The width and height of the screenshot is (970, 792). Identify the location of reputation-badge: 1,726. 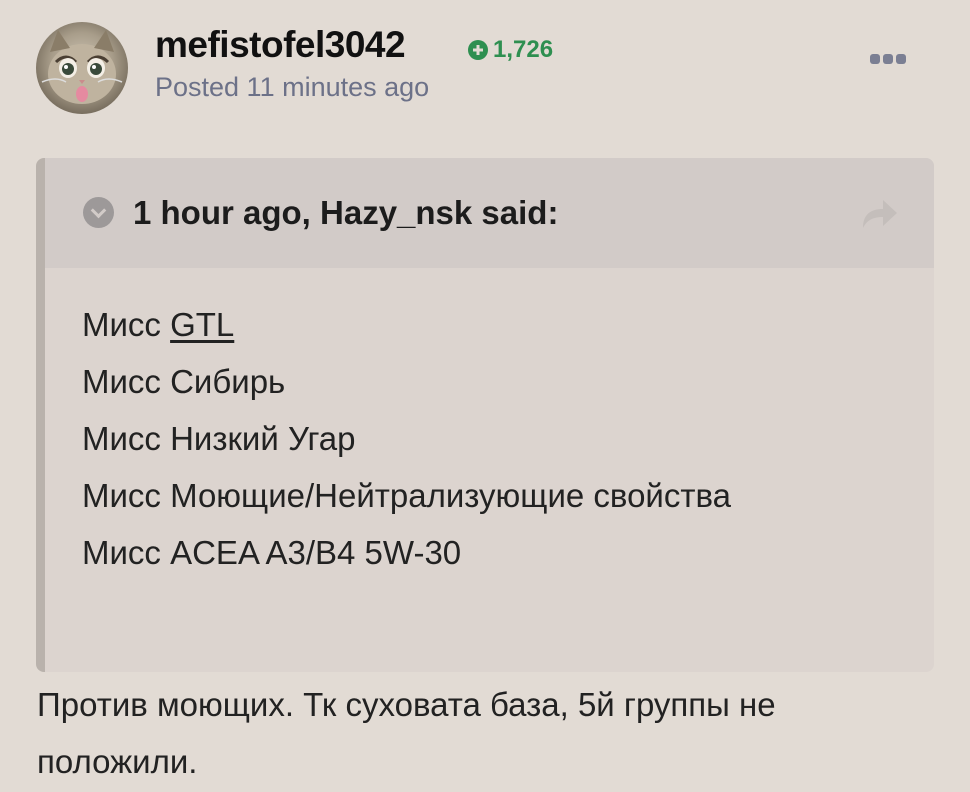
(510, 50).